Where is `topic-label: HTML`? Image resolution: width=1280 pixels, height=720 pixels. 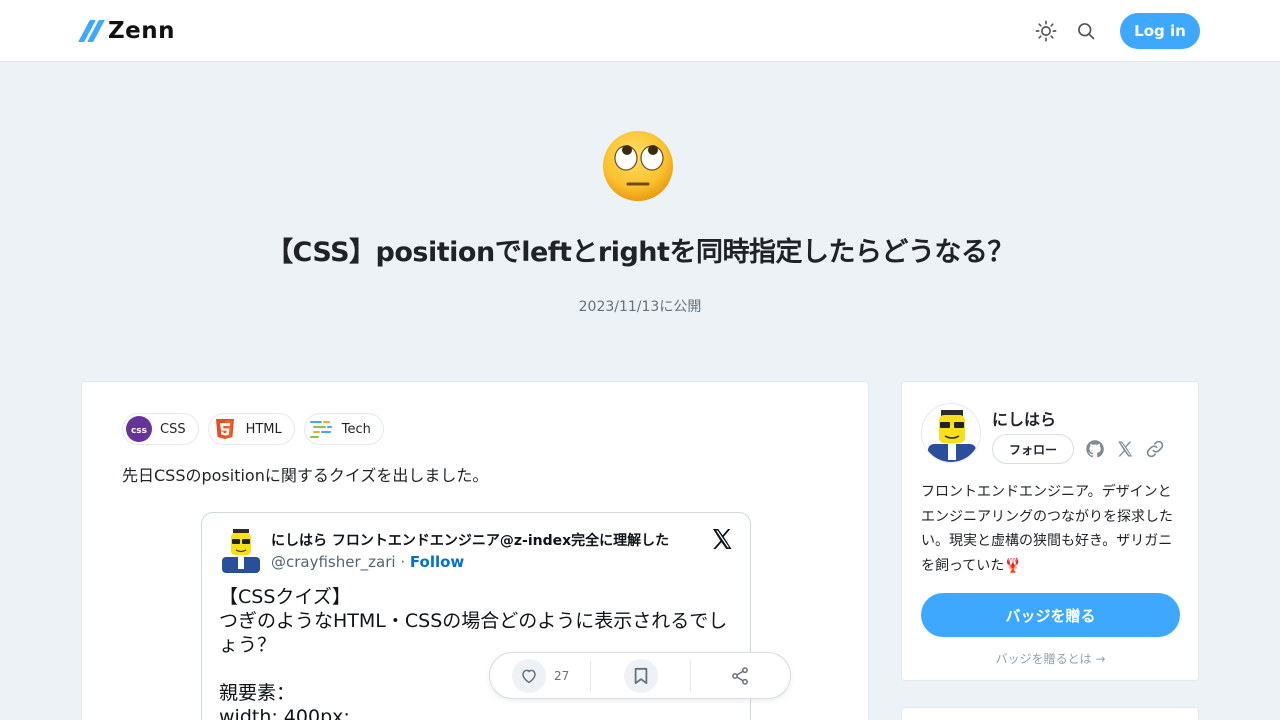
topic-label: HTML is located at coordinates (263, 429).